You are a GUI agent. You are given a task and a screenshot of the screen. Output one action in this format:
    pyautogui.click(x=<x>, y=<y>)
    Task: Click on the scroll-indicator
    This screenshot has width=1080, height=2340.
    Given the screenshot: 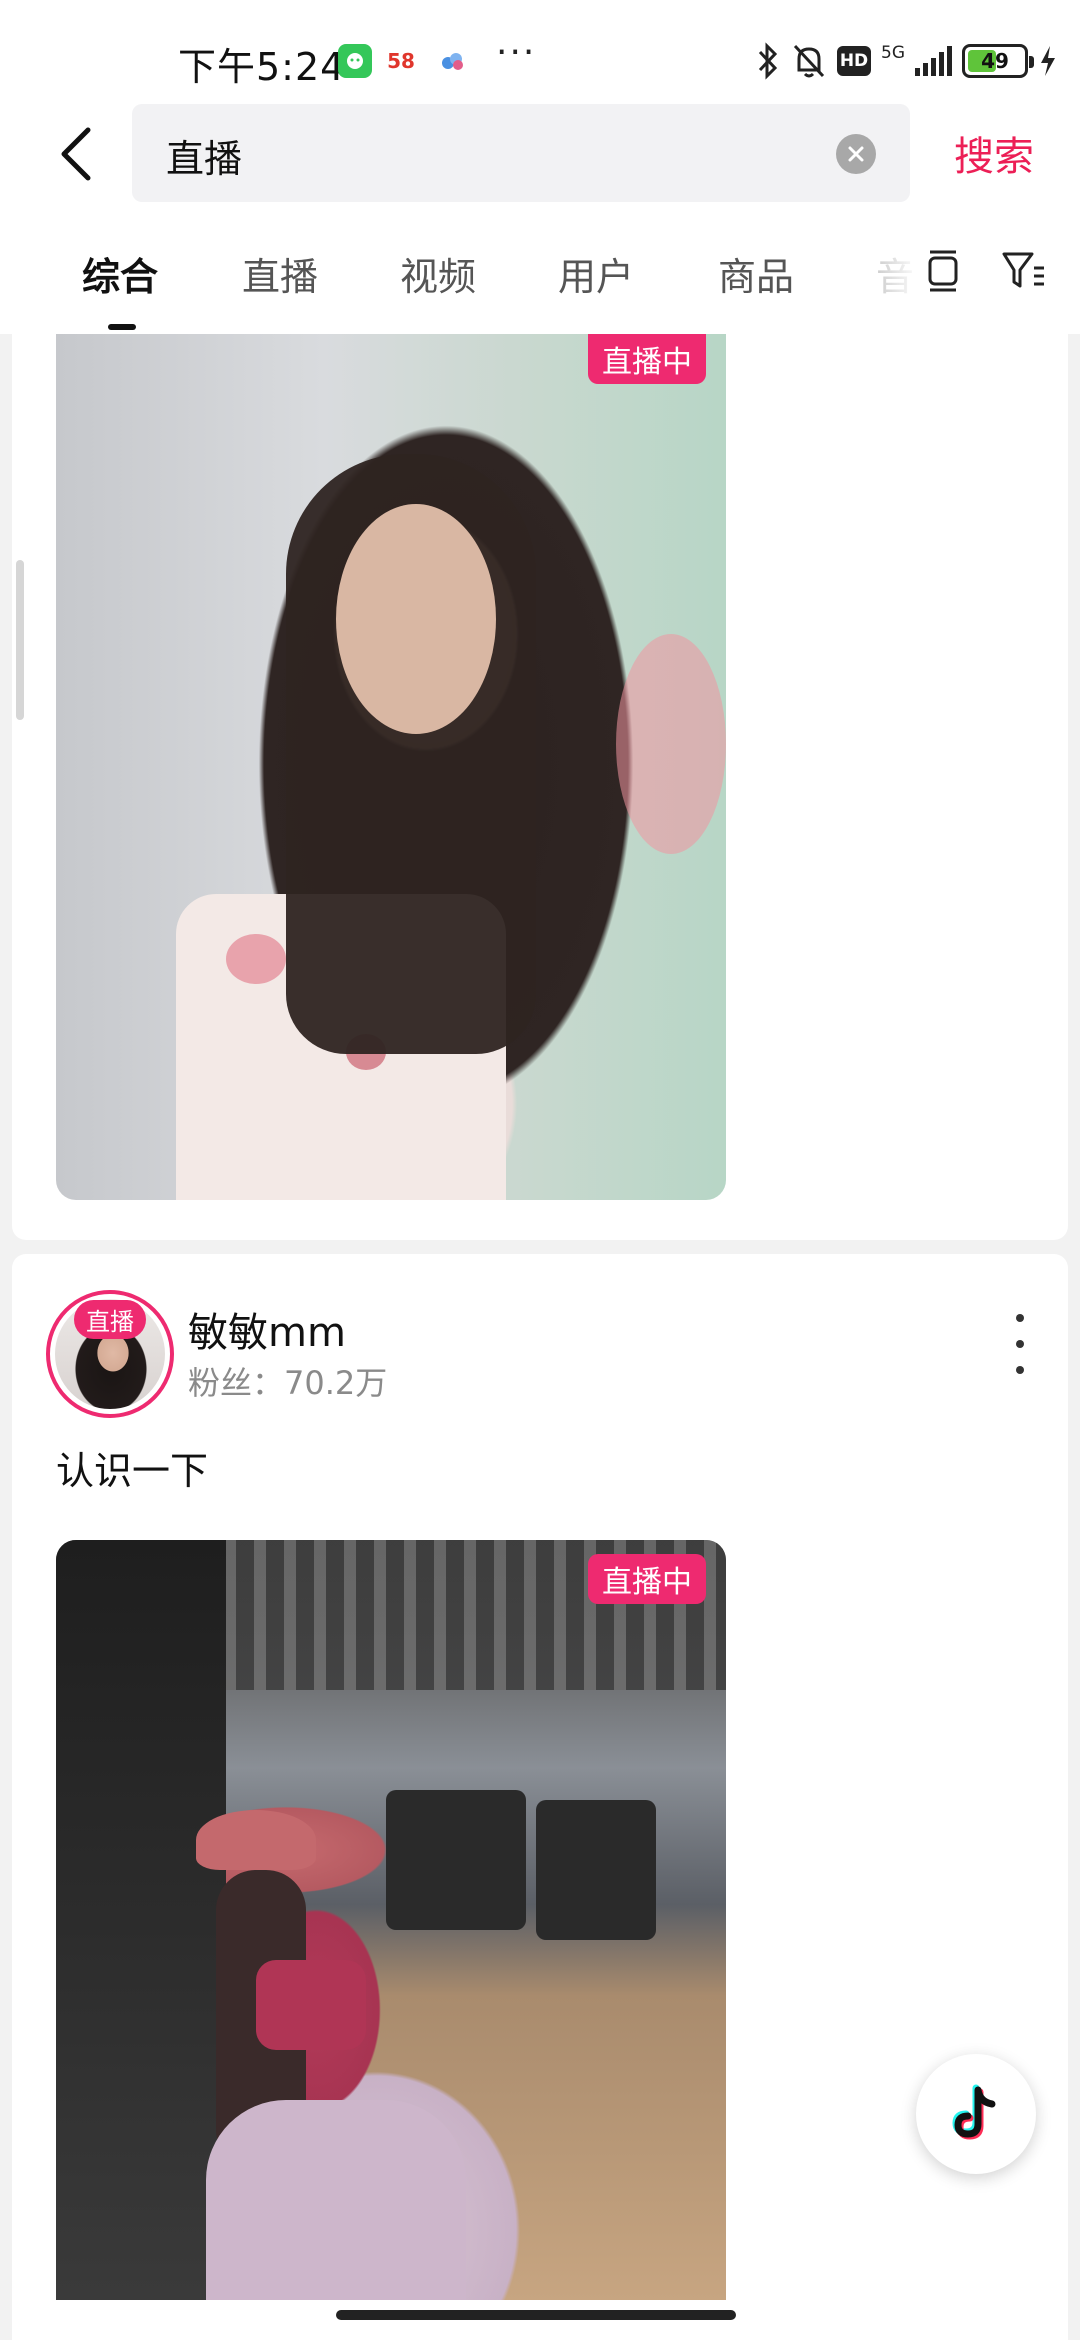 What is the action you would take?
    pyautogui.click(x=20, y=640)
    